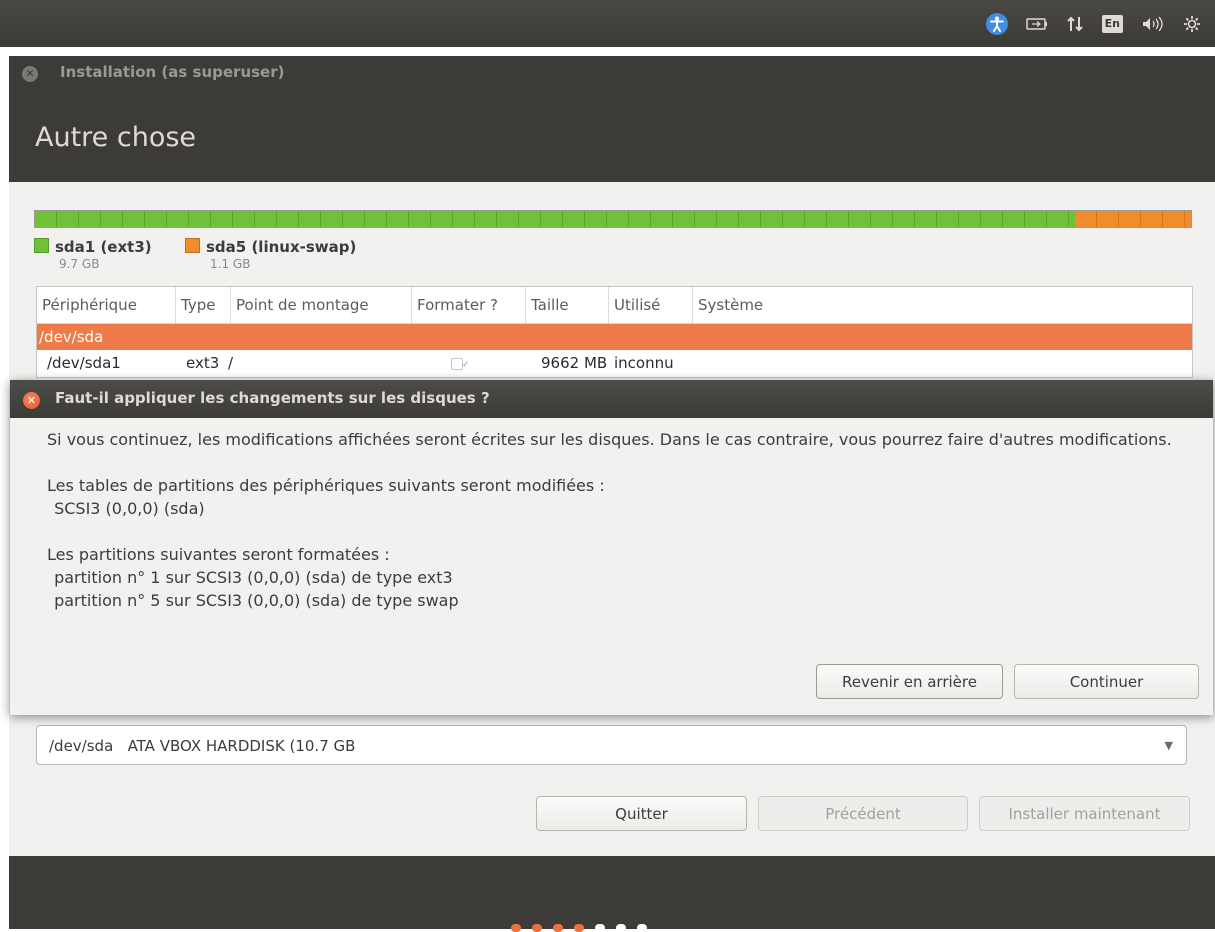  Describe the element at coordinates (321, 305) in the screenshot. I see `column-header-mount: Point de montage` at that location.